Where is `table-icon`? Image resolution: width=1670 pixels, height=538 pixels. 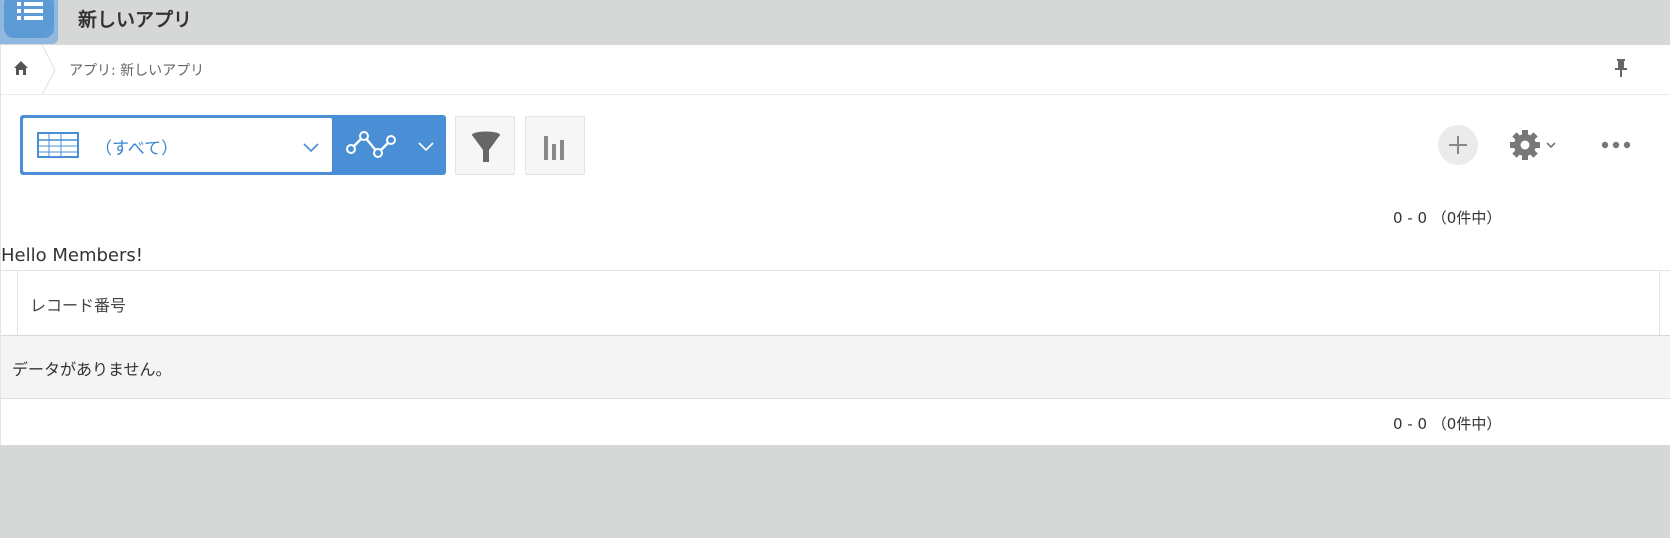 table-icon is located at coordinates (58, 147).